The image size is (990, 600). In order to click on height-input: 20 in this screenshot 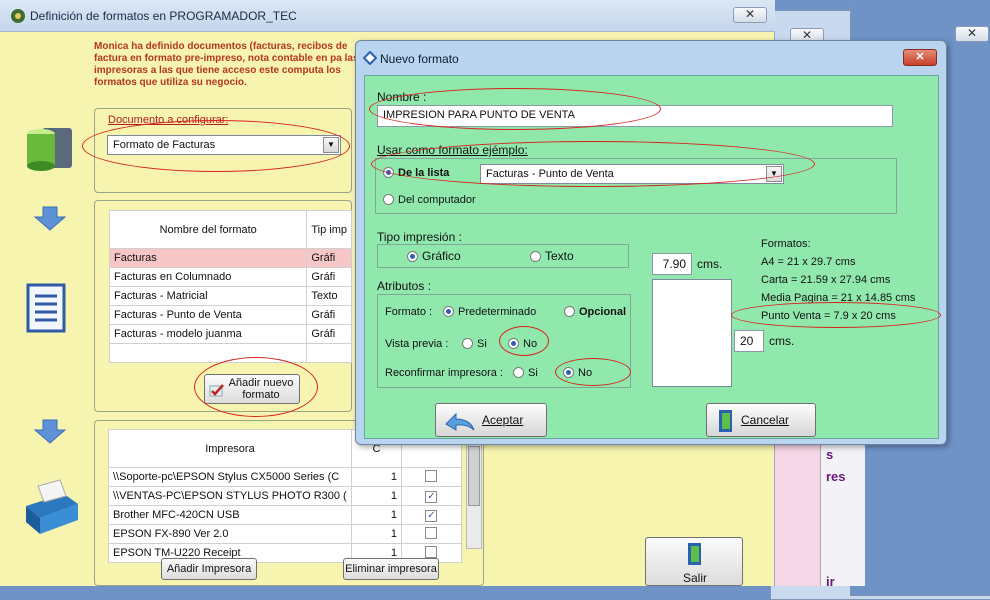, I will do `click(749, 341)`.